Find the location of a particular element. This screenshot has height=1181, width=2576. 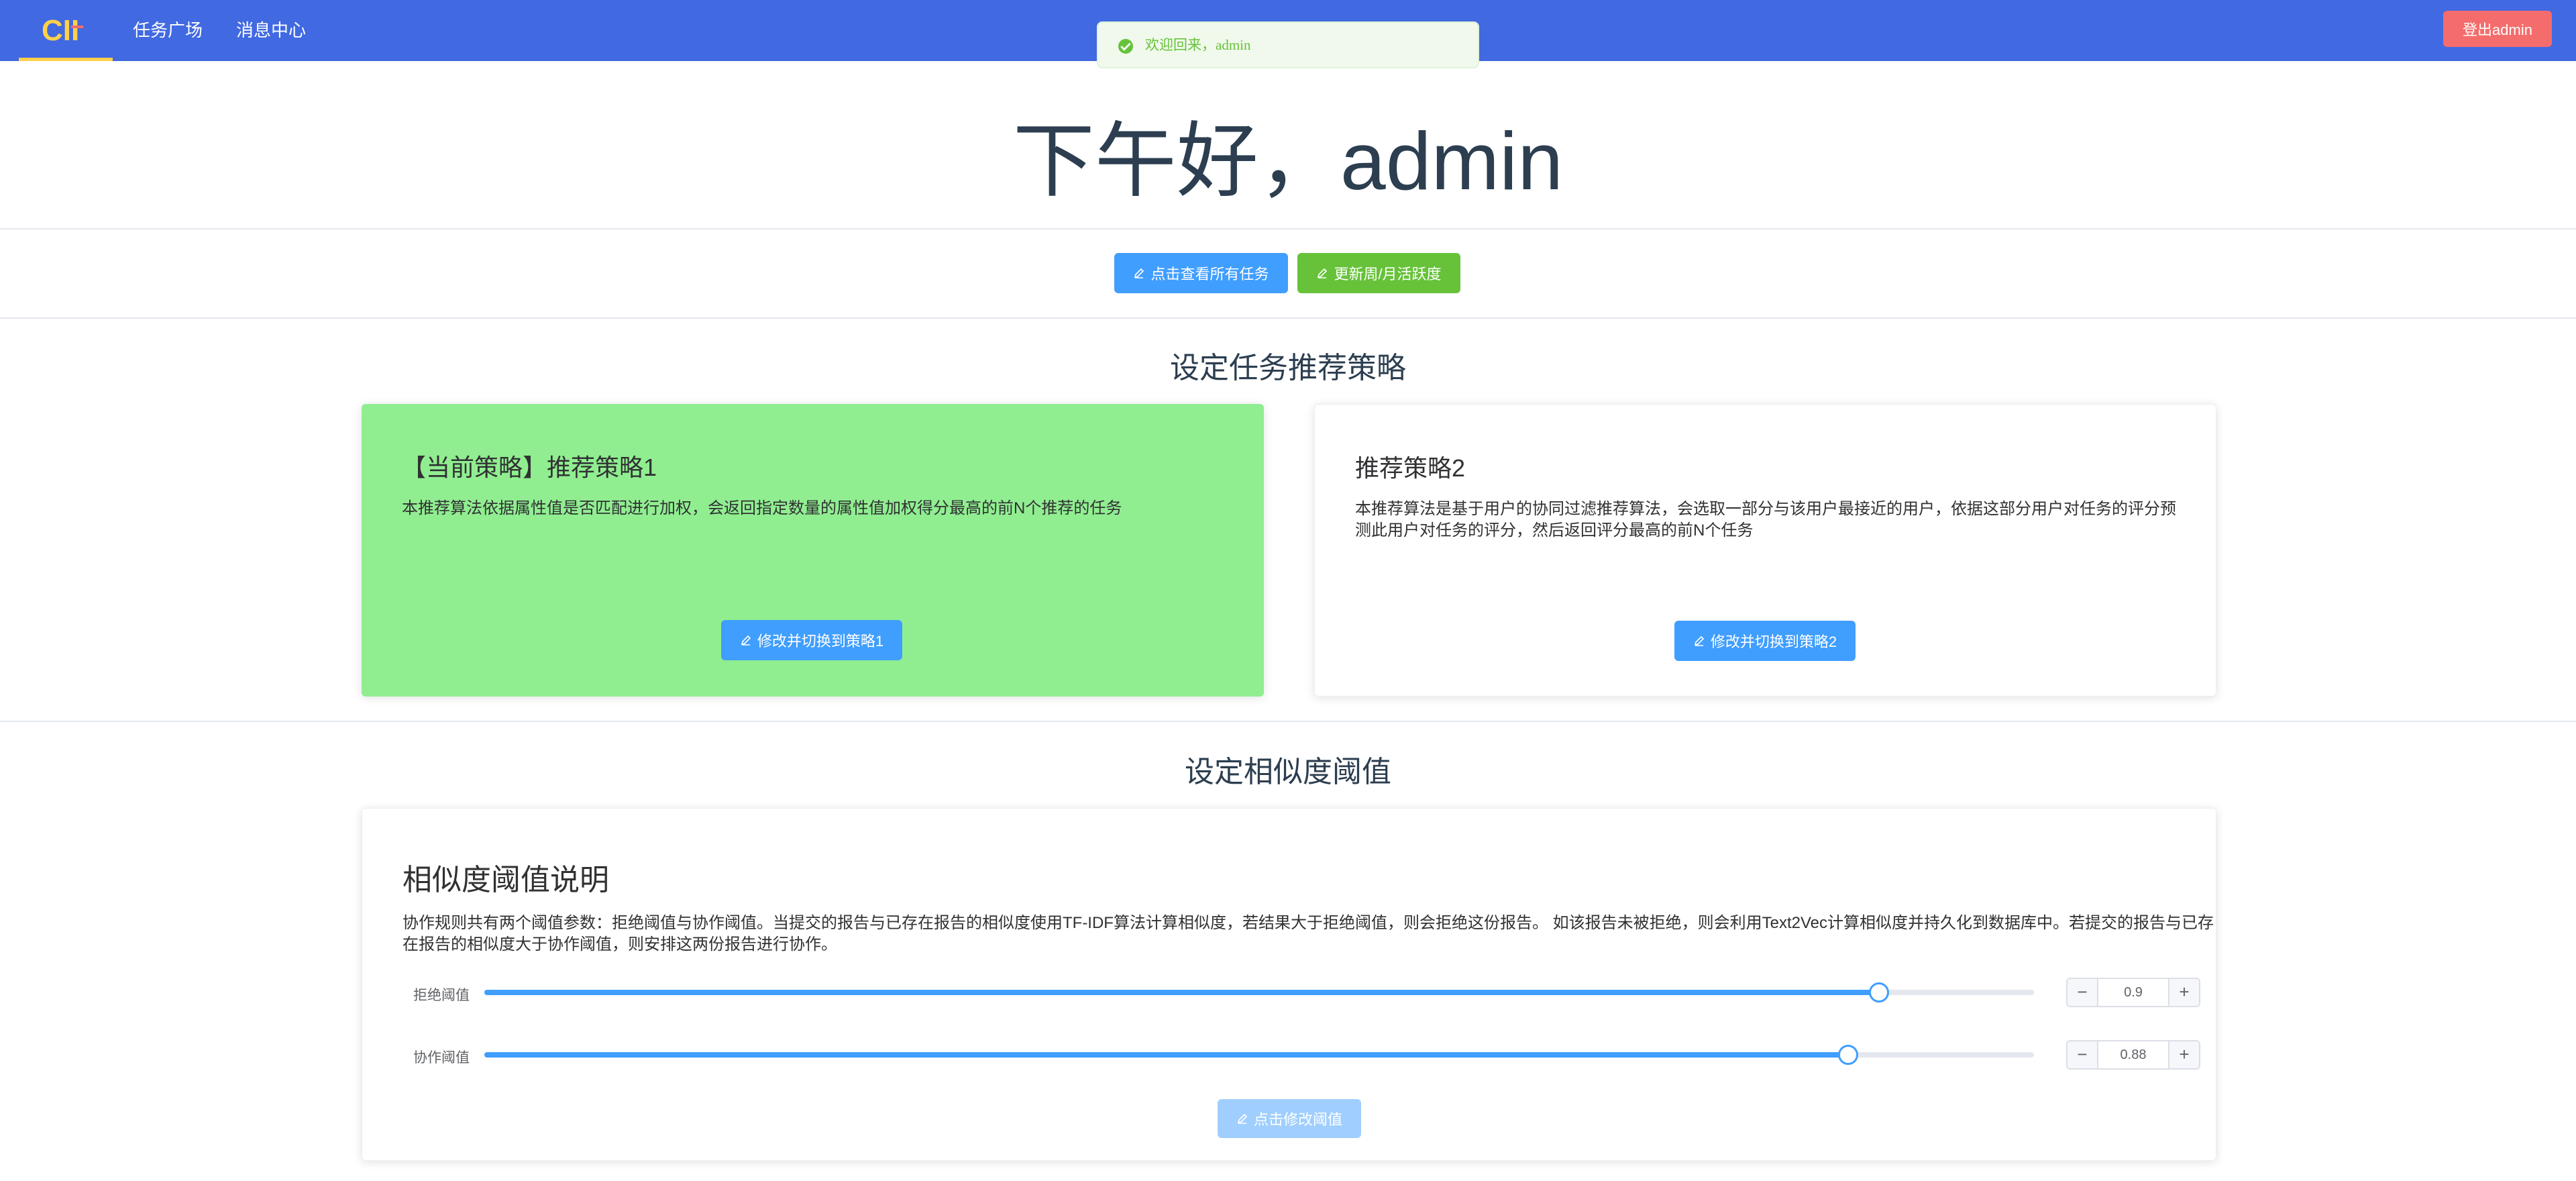

collab-threshold-slider is located at coordinates (1259, 1055).